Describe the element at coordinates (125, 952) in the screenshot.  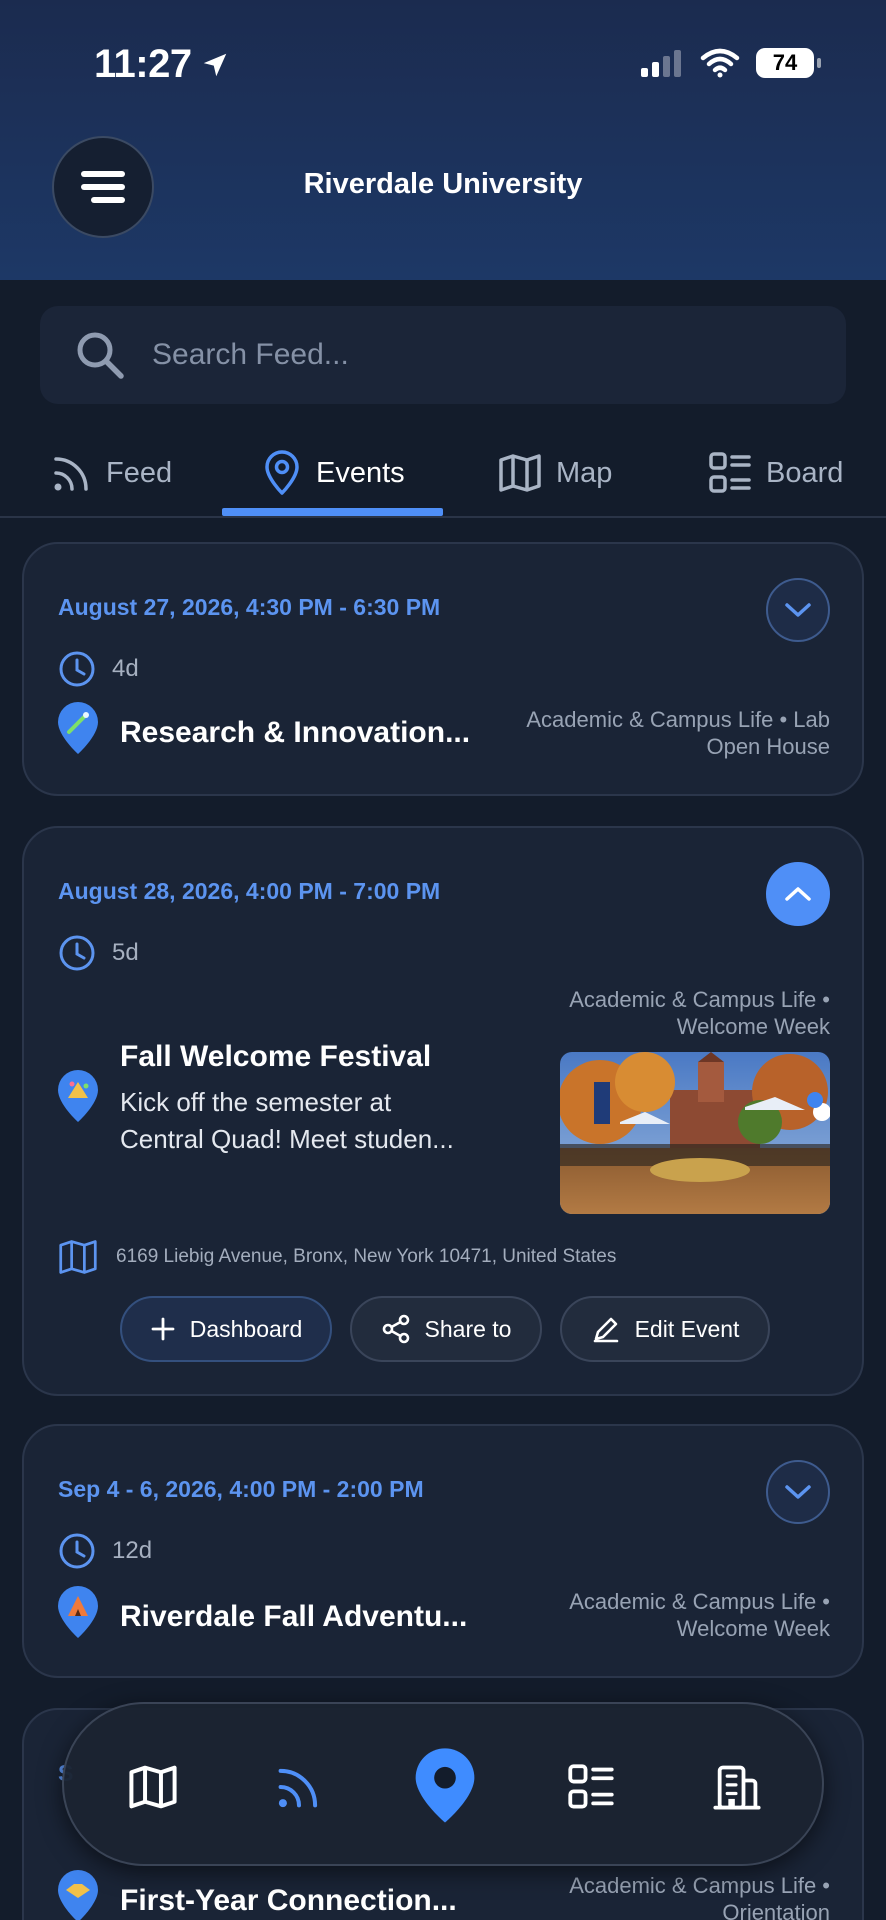
I see `relative-time-text: 5d` at that location.